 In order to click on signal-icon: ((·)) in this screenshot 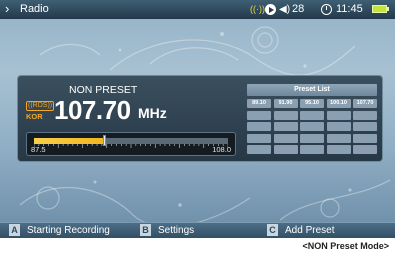, I will do `click(257, 9)`.